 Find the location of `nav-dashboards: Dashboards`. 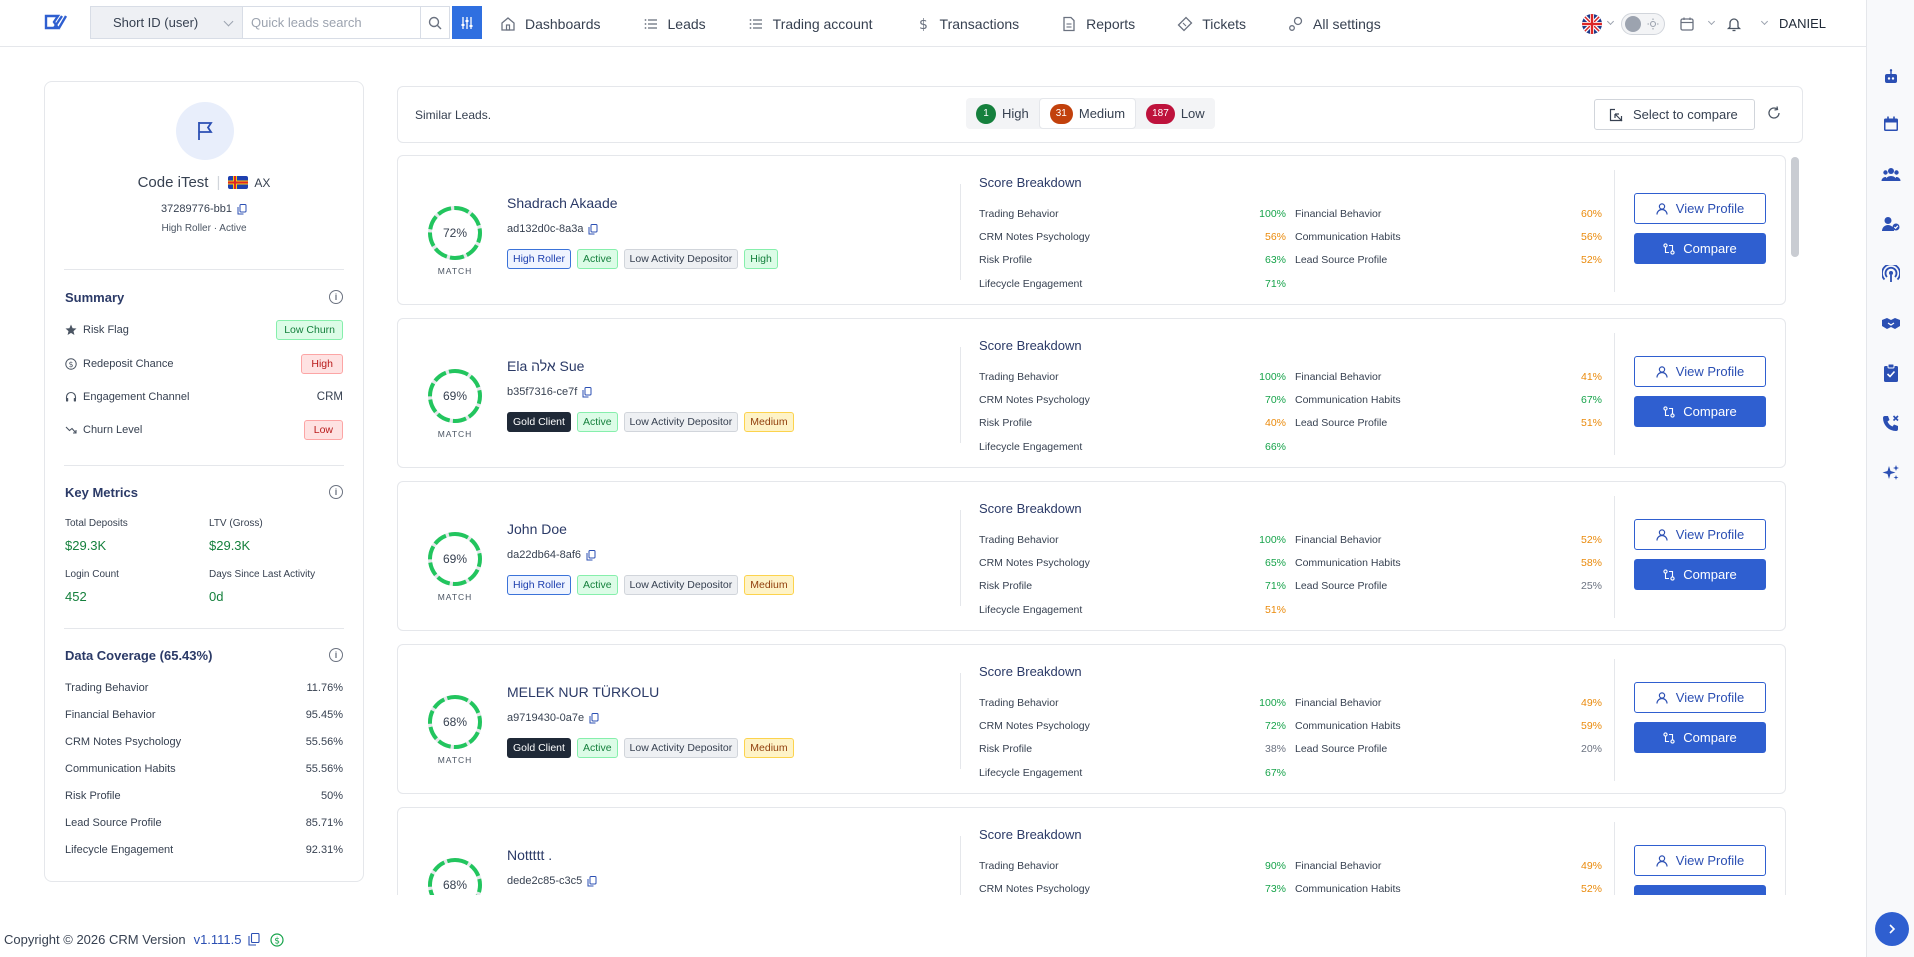

nav-dashboards: Dashboards is located at coordinates (550, 24).